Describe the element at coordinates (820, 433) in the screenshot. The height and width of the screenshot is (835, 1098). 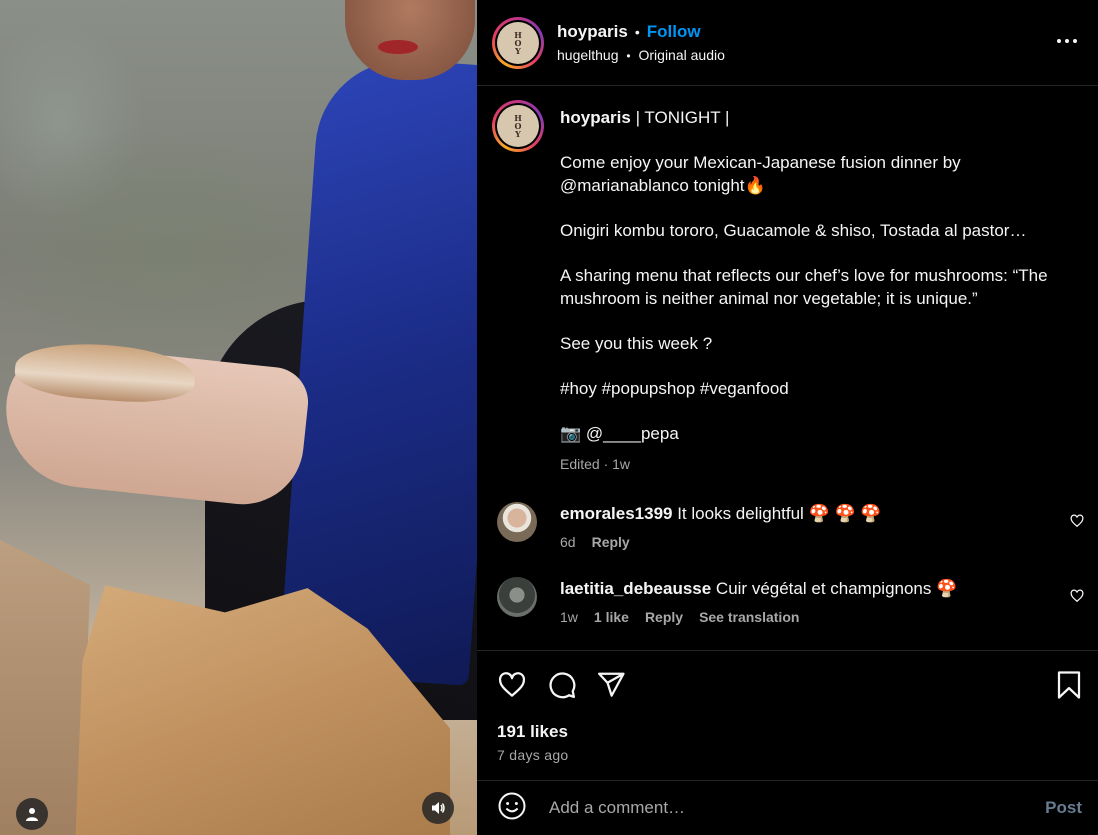
I see `caption-photo-credit: 📷 @____pepa` at that location.